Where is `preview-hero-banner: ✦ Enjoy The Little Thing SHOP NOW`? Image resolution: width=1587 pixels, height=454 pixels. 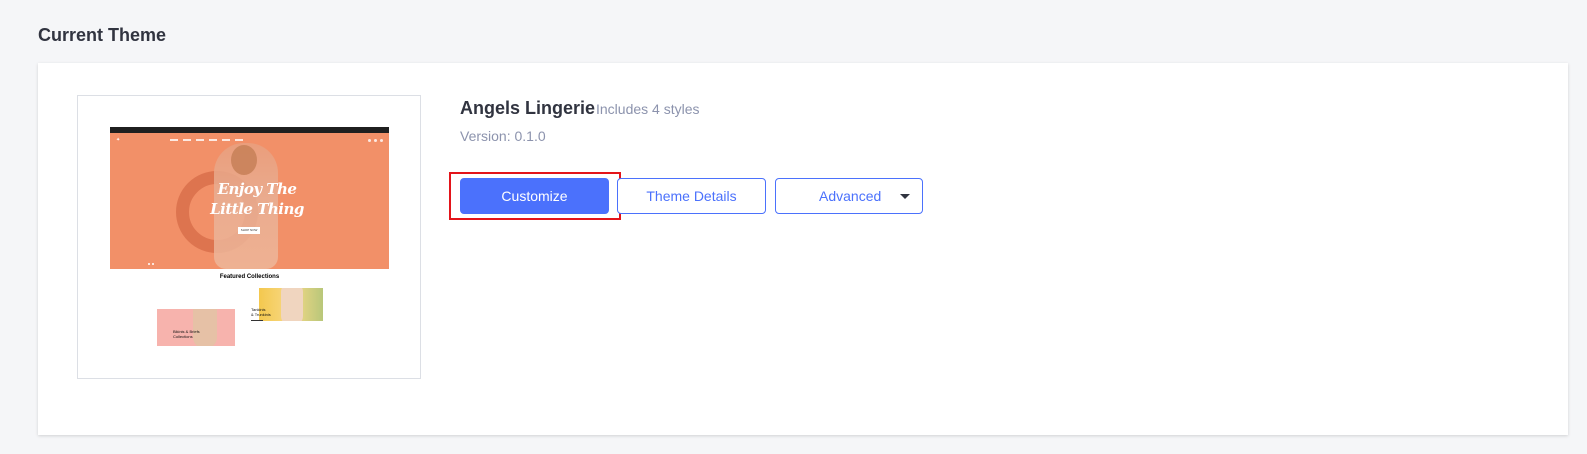
preview-hero-banner: ✦ Enjoy The Little Thing SHOP NOW is located at coordinates (249, 201).